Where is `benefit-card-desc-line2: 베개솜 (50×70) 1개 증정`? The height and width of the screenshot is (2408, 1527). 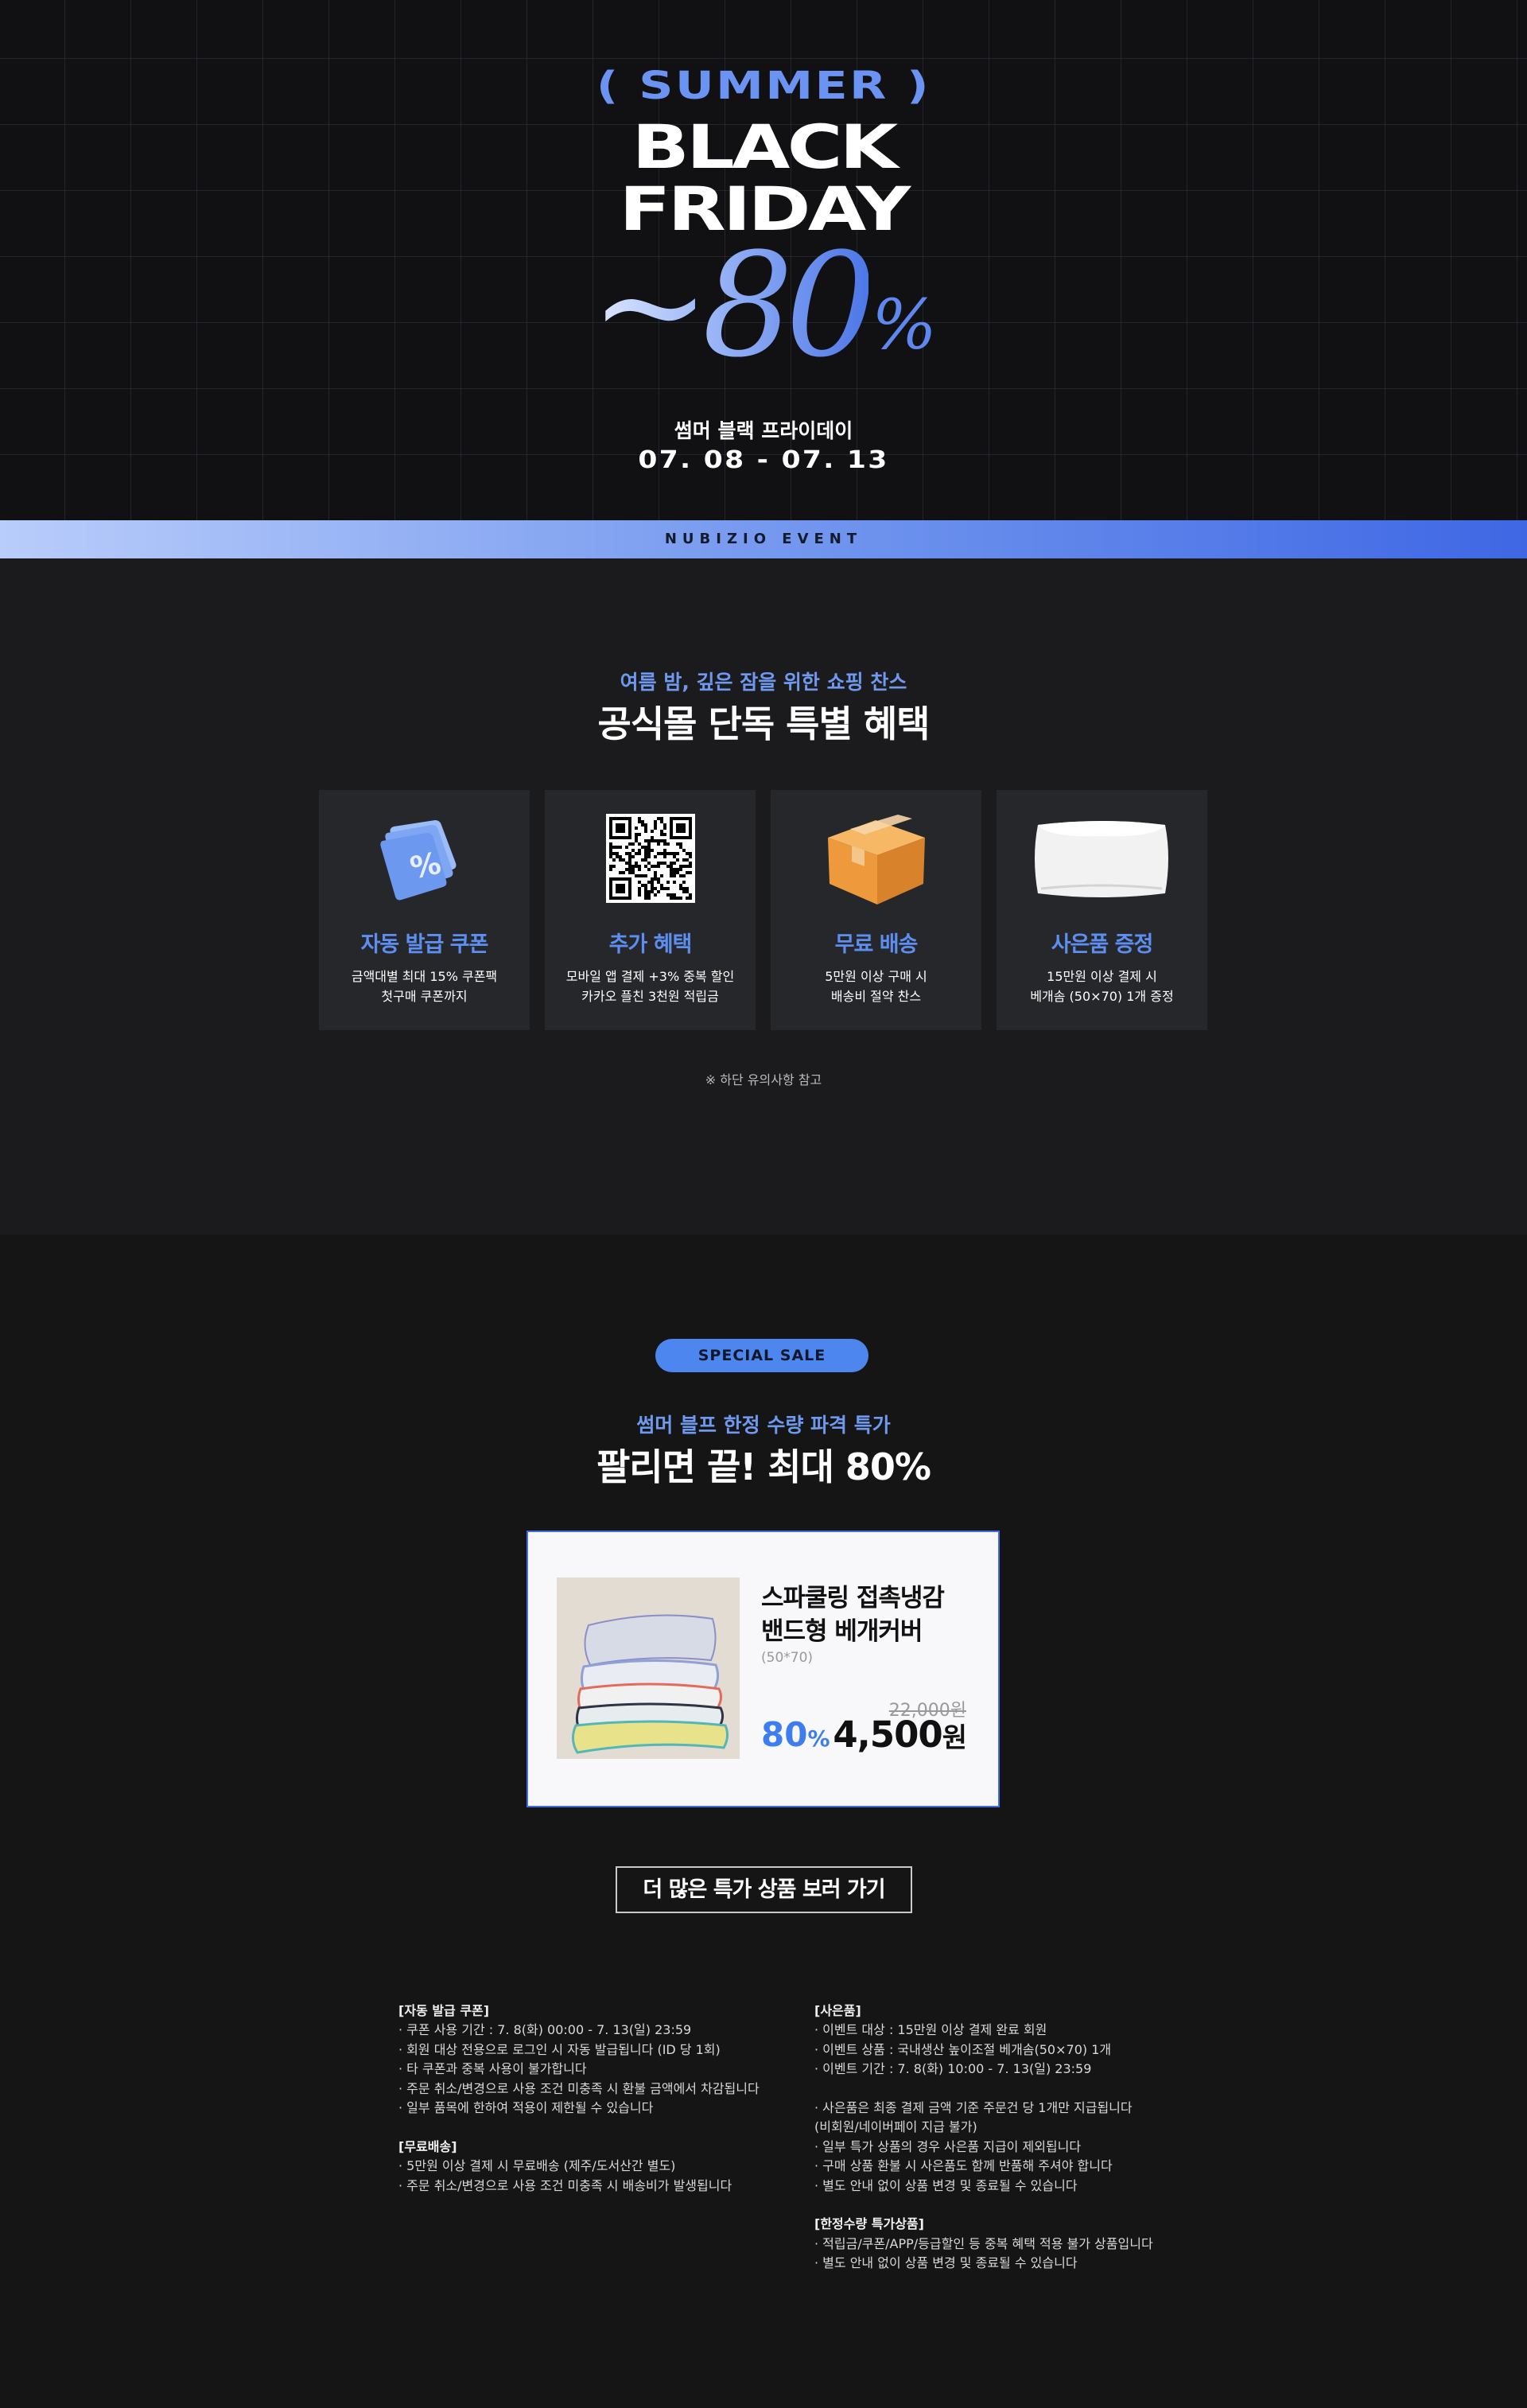
benefit-card-desc-line2: 베개솜 (50×70) 1개 증정 is located at coordinates (1102, 996).